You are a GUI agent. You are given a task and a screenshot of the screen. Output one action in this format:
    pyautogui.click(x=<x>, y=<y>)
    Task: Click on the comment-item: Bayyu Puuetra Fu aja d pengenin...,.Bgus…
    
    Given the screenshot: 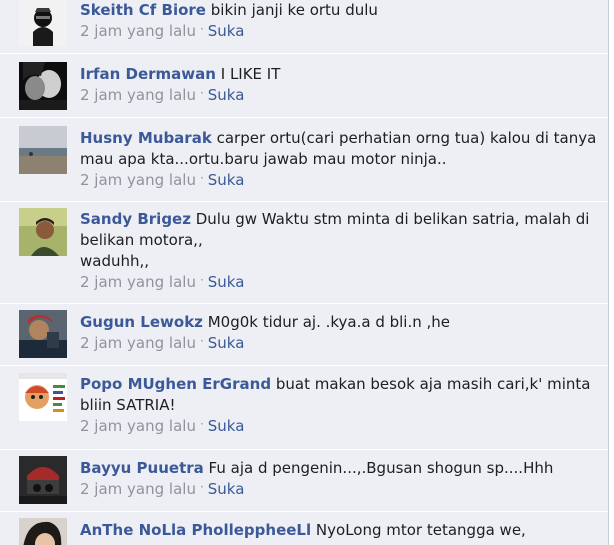 What is the action you would take?
    pyautogui.click(x=304, y=481)
    